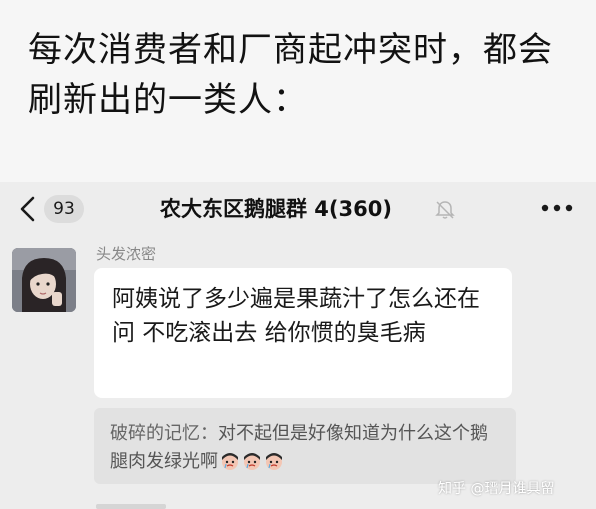  What do you see at coordinates (557, 208) in the screenshot?
I see `more-dots-icon` at bounding box center [557, 208].